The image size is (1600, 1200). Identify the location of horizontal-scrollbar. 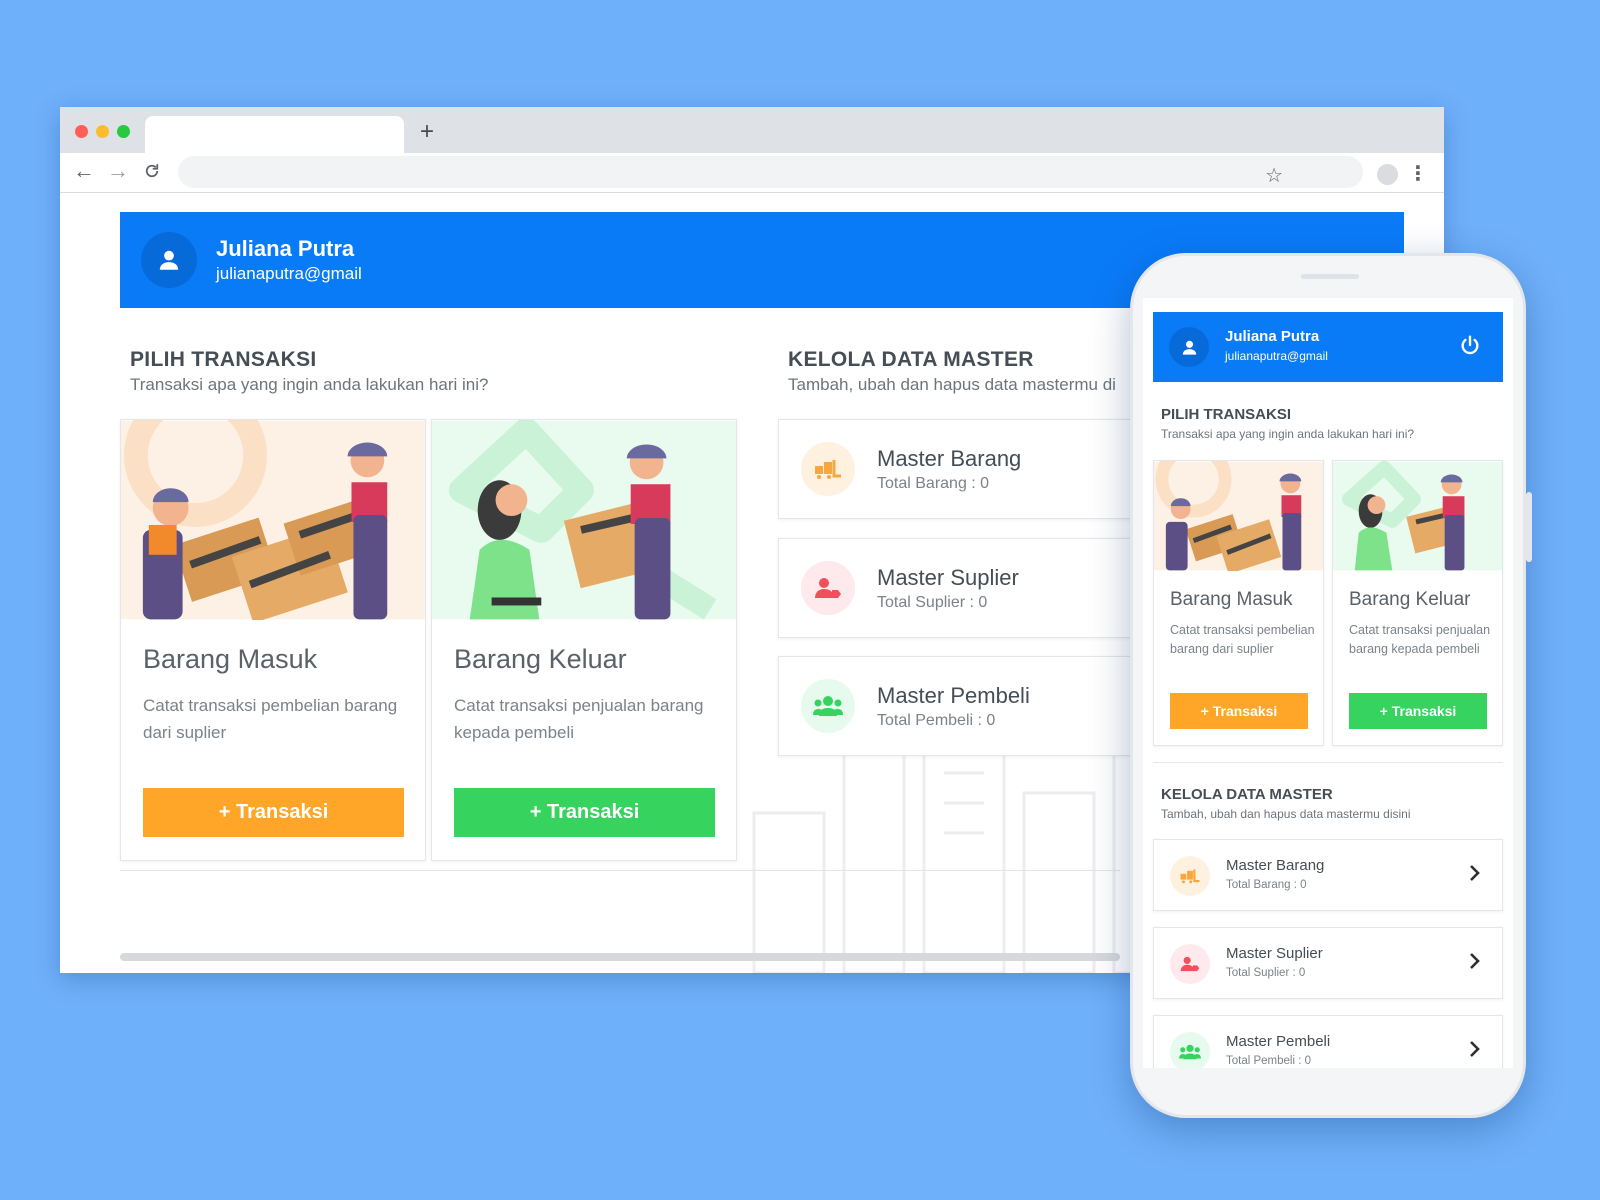
(620, 957).